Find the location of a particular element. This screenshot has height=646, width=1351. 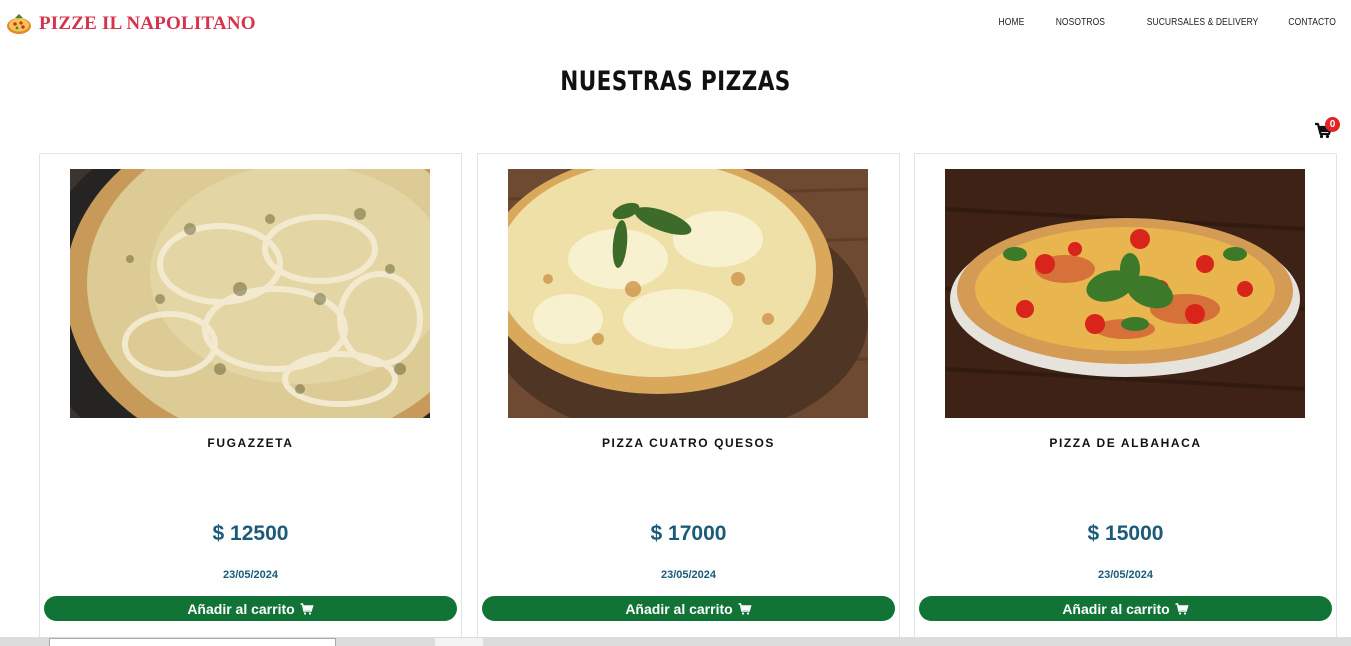

fugazzeta-pizza-image is located at coordinates (250, 293).